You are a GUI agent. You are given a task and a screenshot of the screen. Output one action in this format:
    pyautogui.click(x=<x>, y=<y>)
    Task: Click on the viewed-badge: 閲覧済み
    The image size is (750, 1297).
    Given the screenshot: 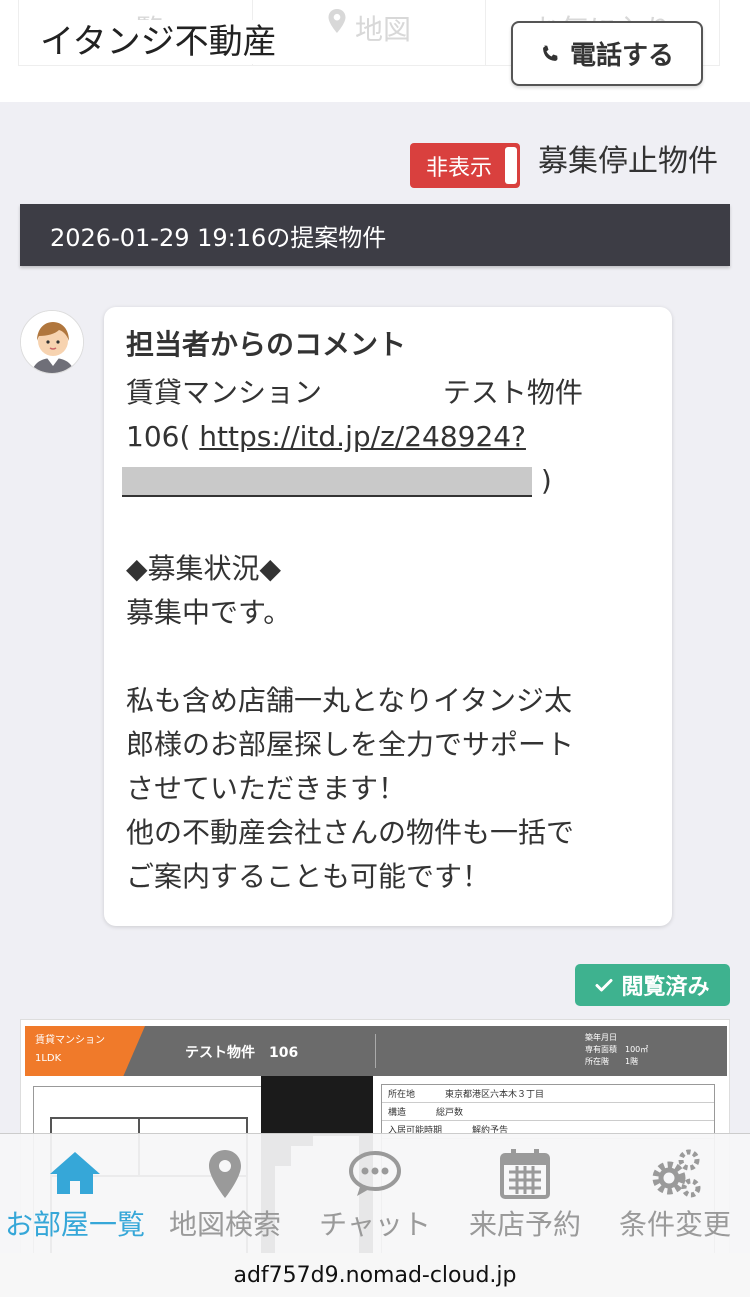 What is the action you would take?
    pyautogui.click(x=652, y=985)
    